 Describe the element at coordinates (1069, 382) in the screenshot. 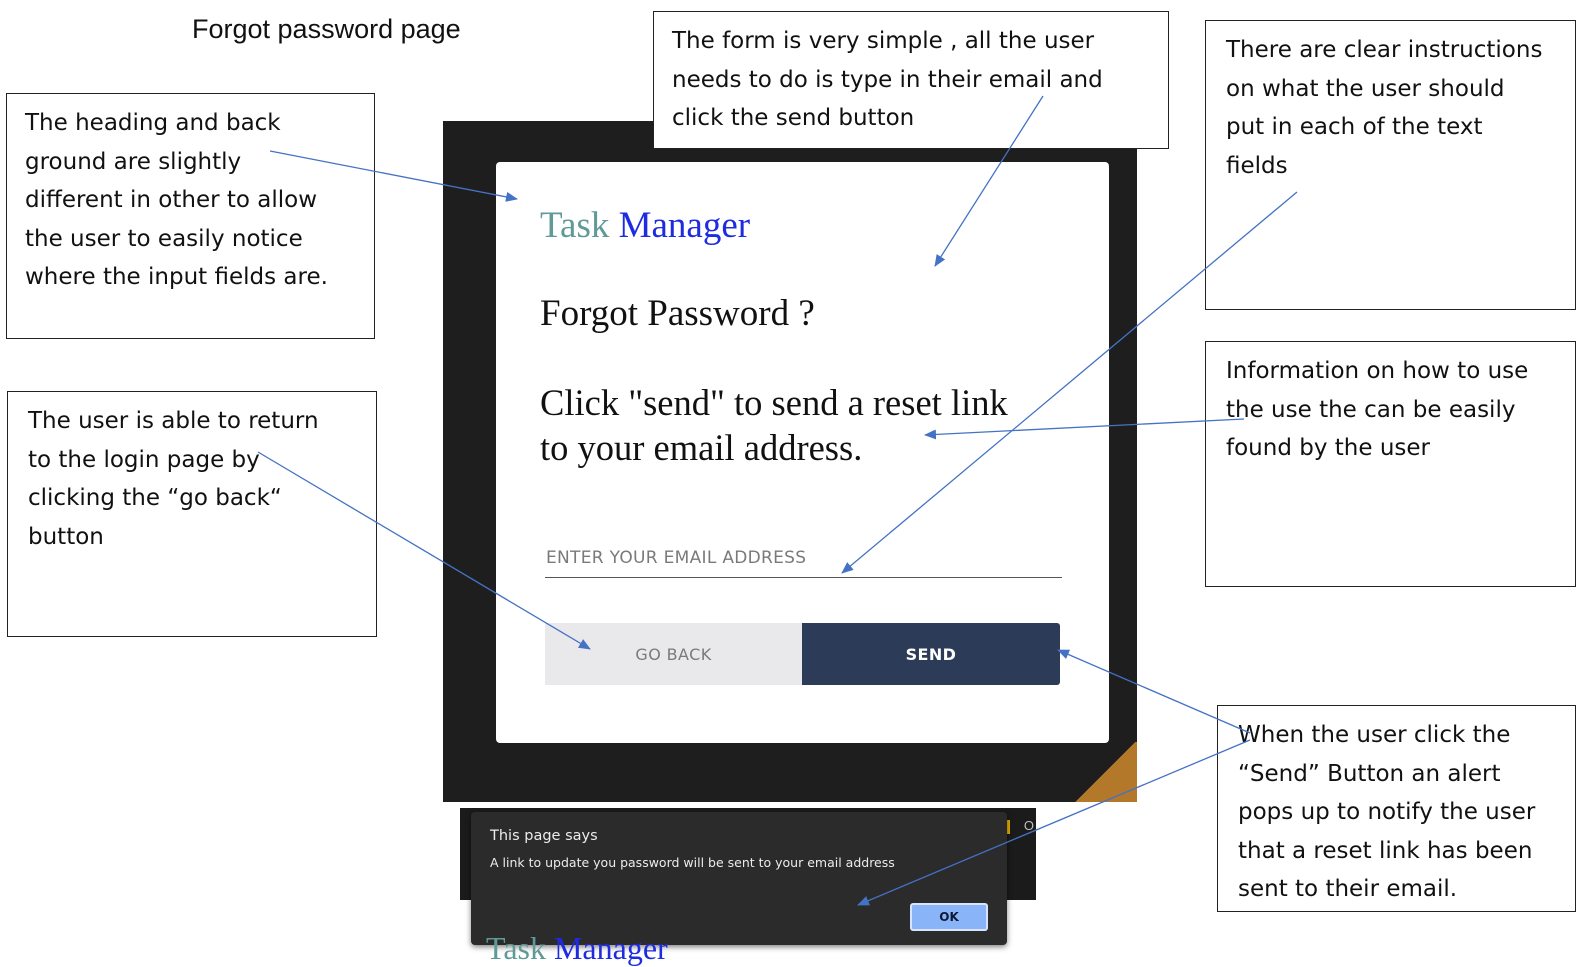

I see `arrow-instructions` at that location.